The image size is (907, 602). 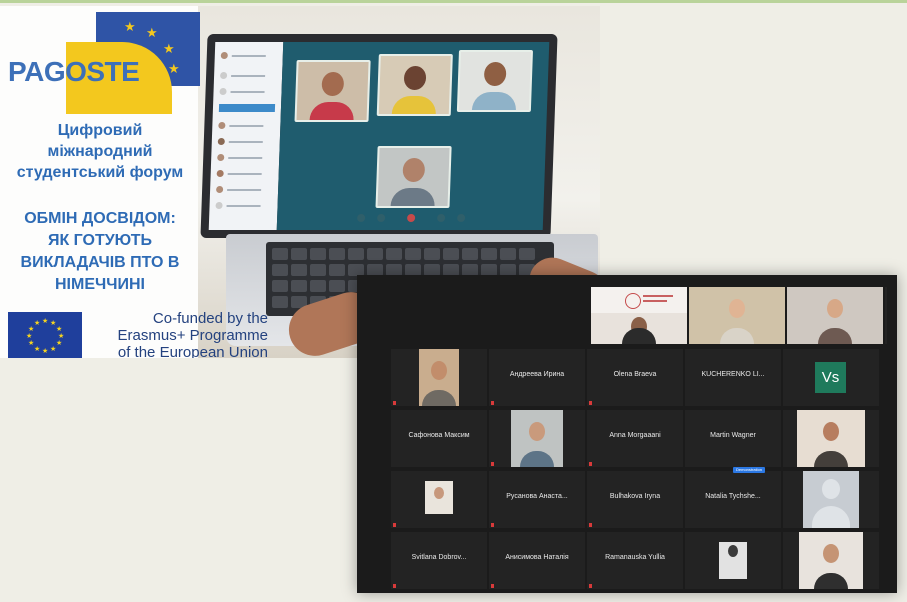 What do you see at coordinates (453, 1) in the screenshot?
I see `top-accent-line` at bounding box center [453, 1].